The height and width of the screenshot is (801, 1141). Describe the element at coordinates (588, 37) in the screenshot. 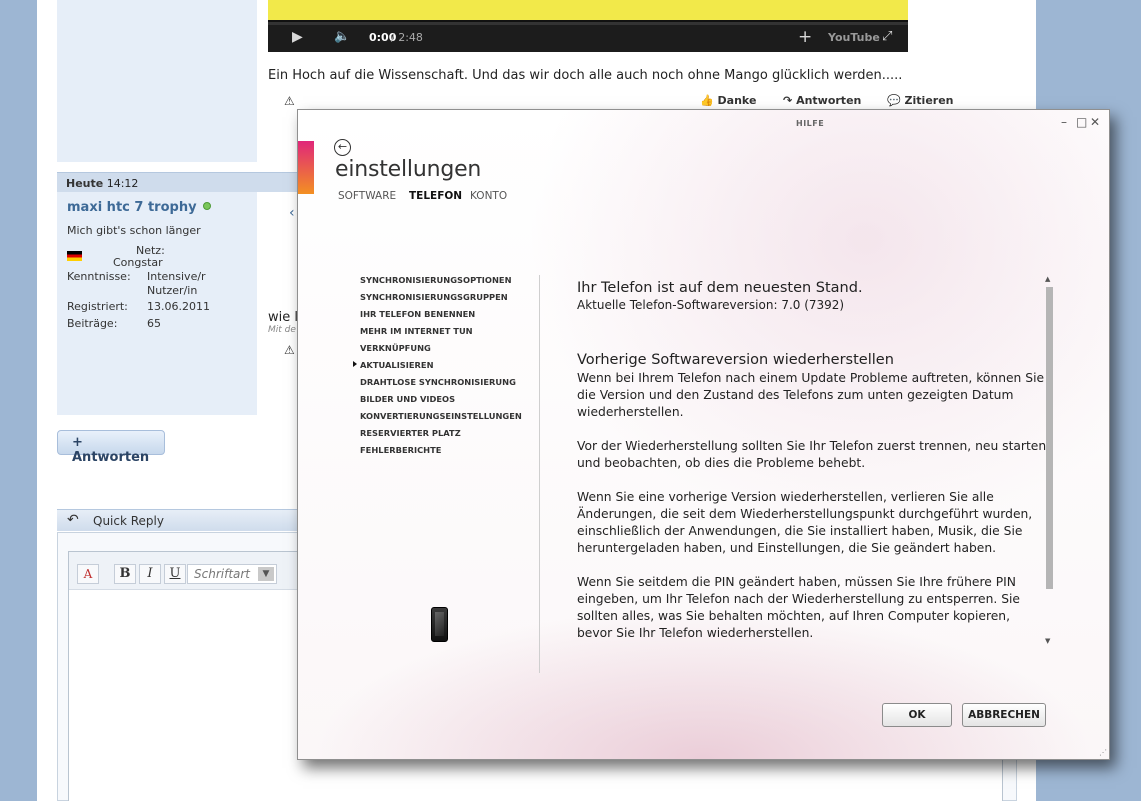

I see `video-controls: ▶ 🔈 0:00 / 2:48 + YouTube ⤢` at that location.